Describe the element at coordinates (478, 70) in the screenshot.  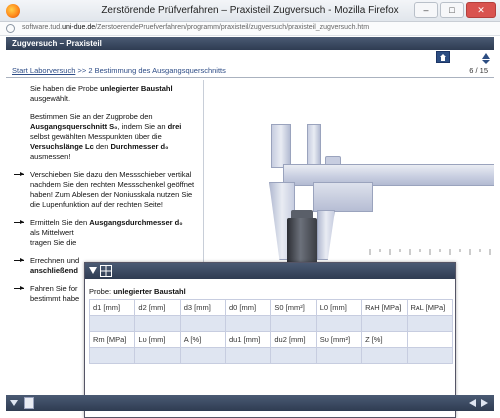
I see `page-counter: 6 / 15` at that location.